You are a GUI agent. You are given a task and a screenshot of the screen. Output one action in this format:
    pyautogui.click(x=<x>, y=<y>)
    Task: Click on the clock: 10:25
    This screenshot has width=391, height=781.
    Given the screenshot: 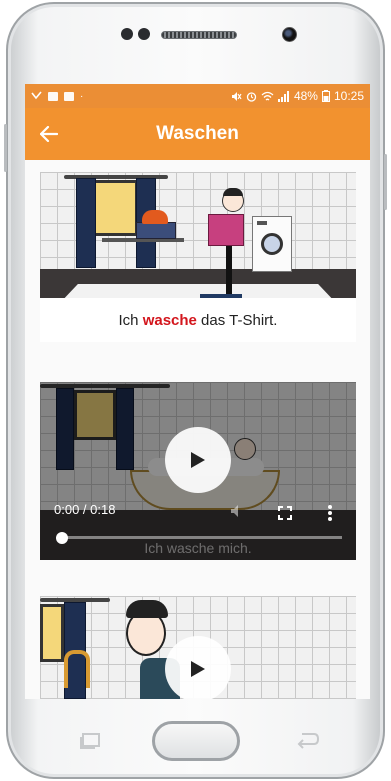 What is the action you would take?
    pyautogui.click(x=348, y=96)
    